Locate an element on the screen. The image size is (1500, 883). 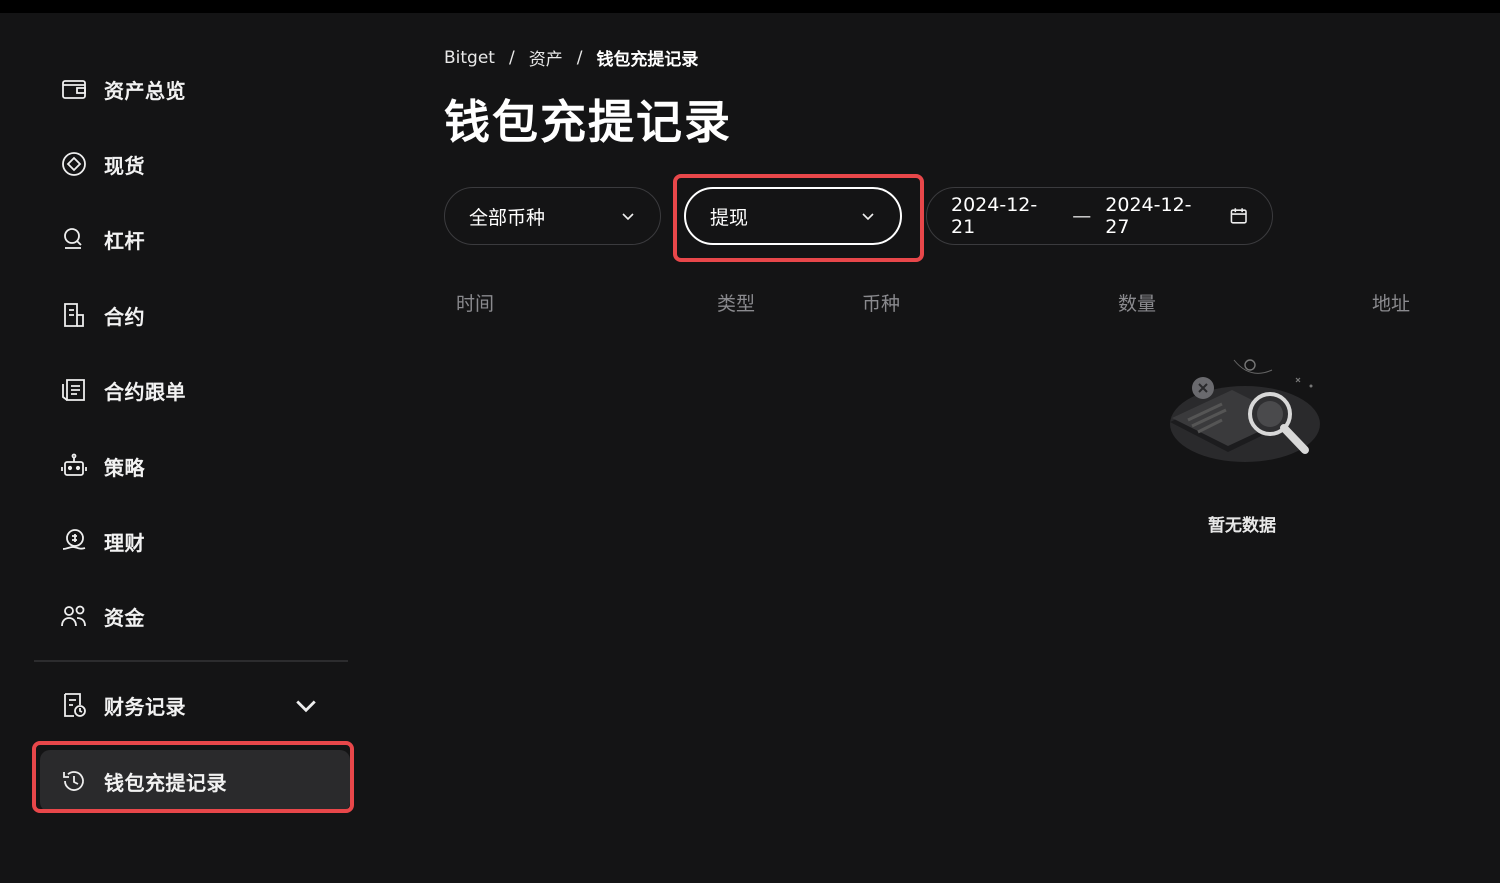
page-title: 钱包充提记录 is located at coordinates (588, 122).